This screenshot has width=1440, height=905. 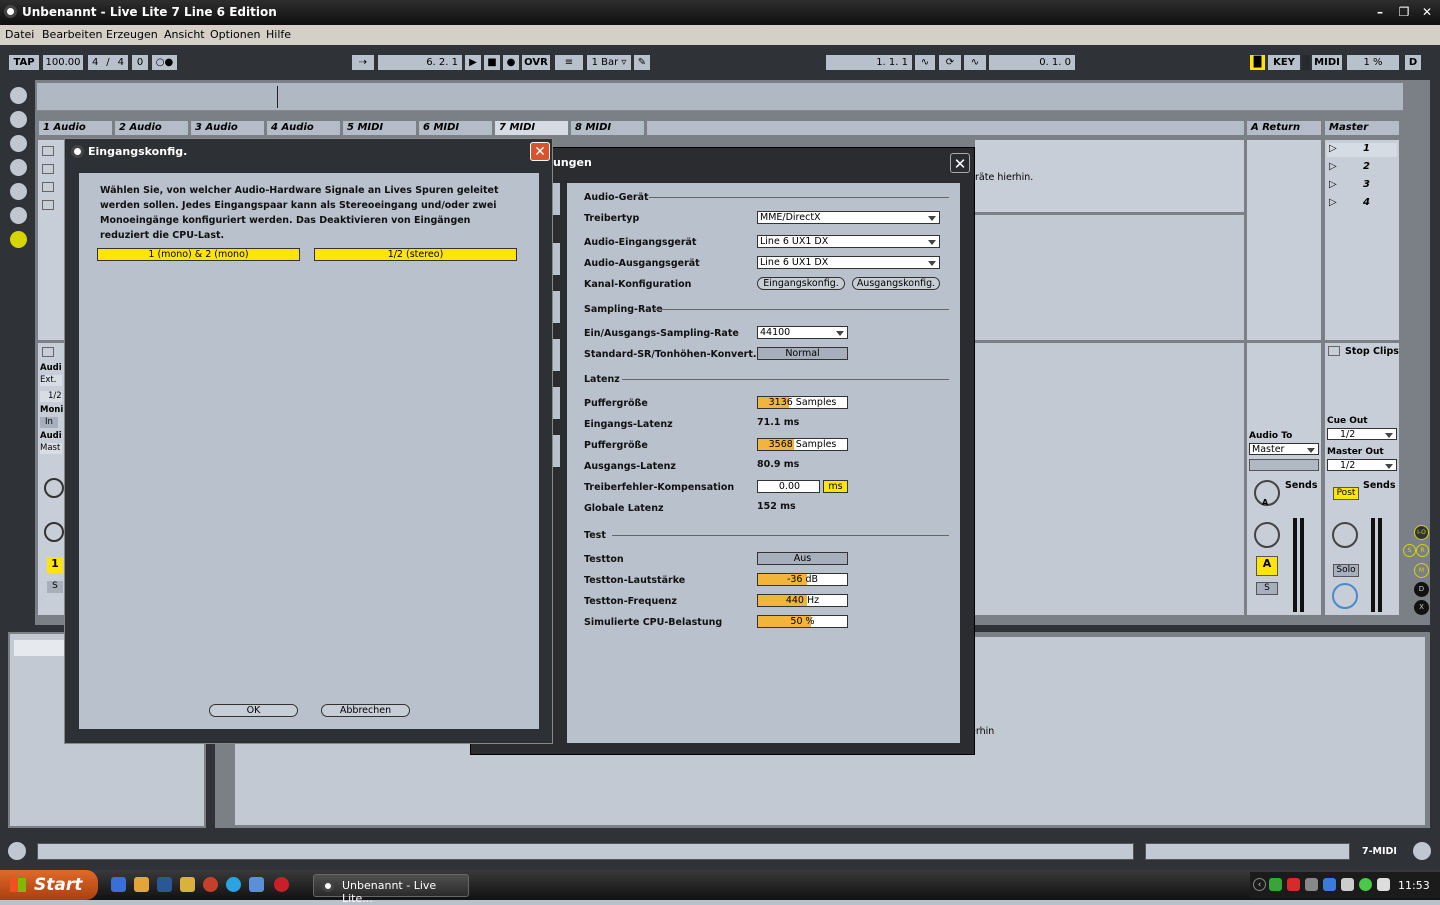 What do you see at coordinates (848, 241) in the screenshot?
I see `input-device-select: Line 6 UX1 DX` at bounding box center [848, 241].